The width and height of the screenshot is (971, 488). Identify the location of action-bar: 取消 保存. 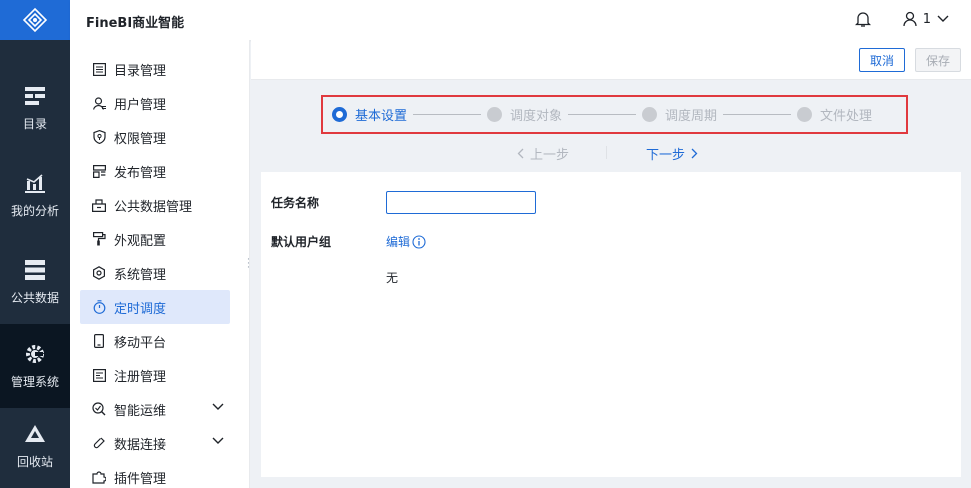
(611, 60).